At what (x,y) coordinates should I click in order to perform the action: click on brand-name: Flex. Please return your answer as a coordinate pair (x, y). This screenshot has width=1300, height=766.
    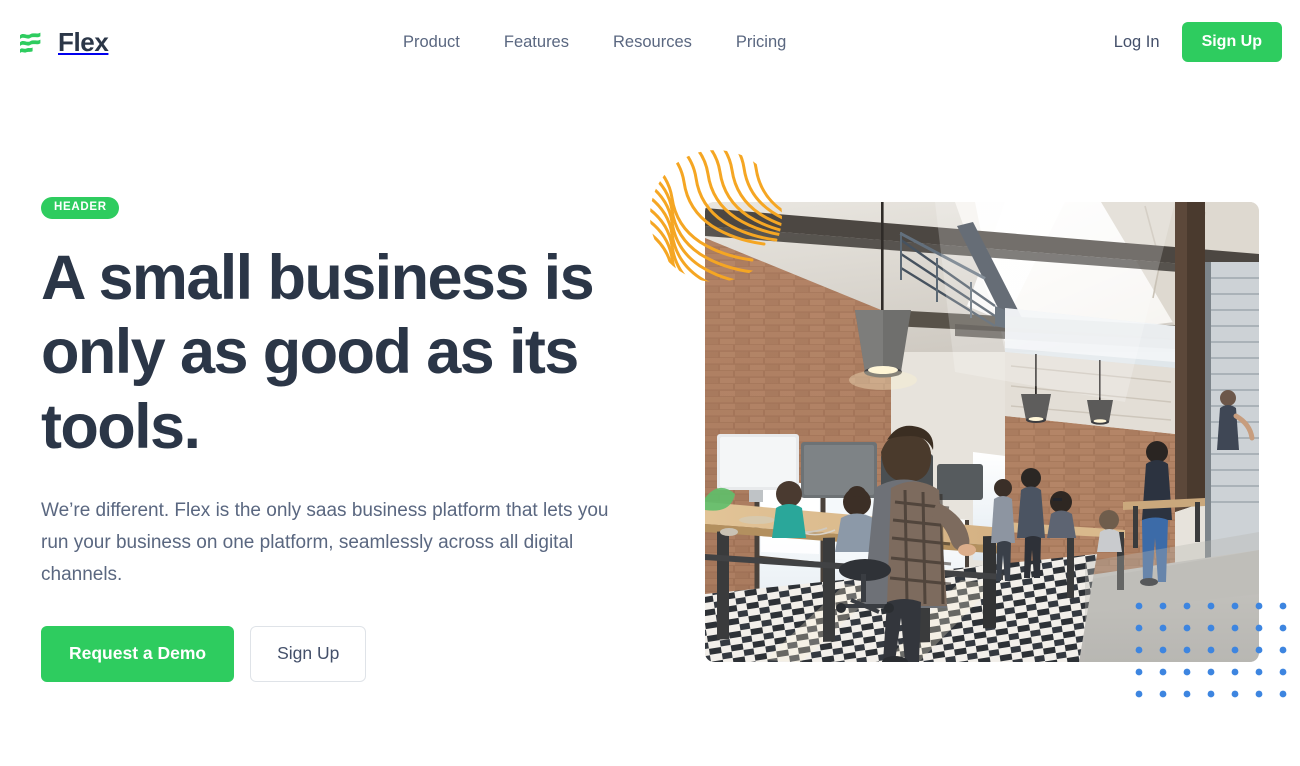
    Looking at the image, I should click on (83, 42).